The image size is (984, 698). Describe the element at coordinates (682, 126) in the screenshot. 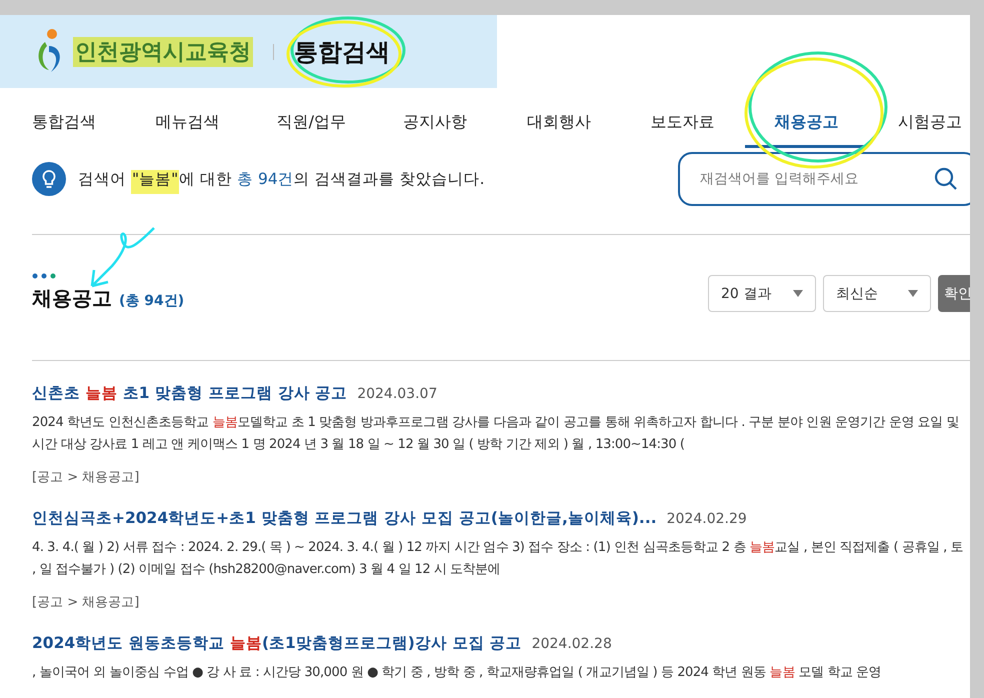

I see `category-tab: 보도자료` at that location.